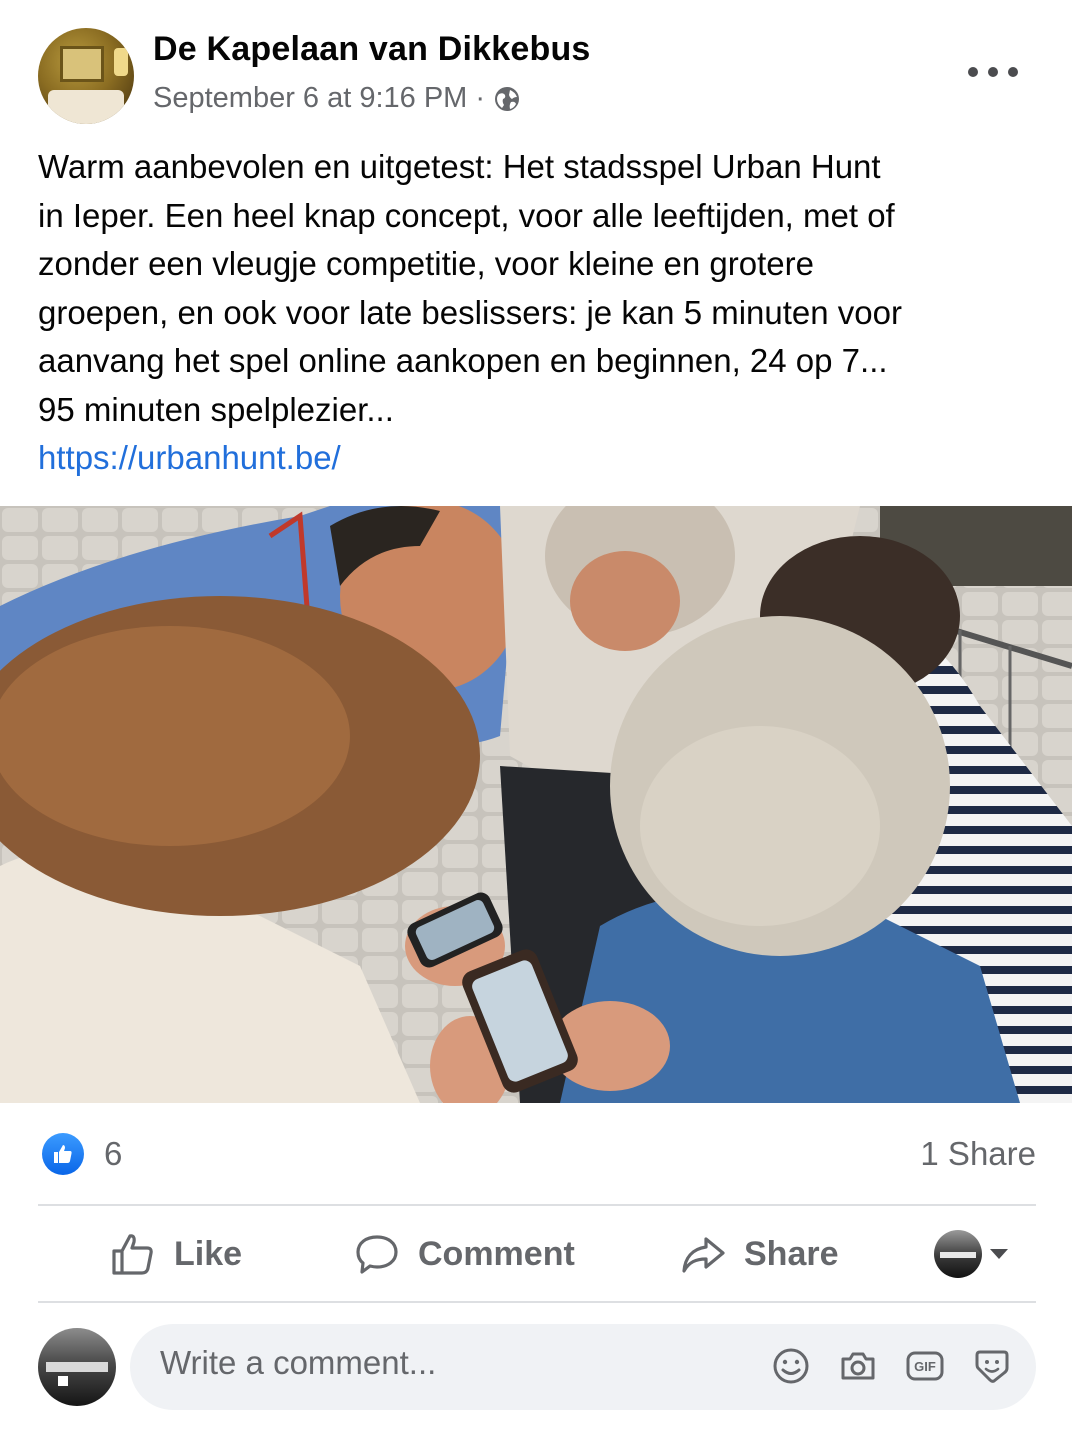 This screenshot has width=1072, height=1429. I want to click on comment-button: Comment, so click(464, 1254).